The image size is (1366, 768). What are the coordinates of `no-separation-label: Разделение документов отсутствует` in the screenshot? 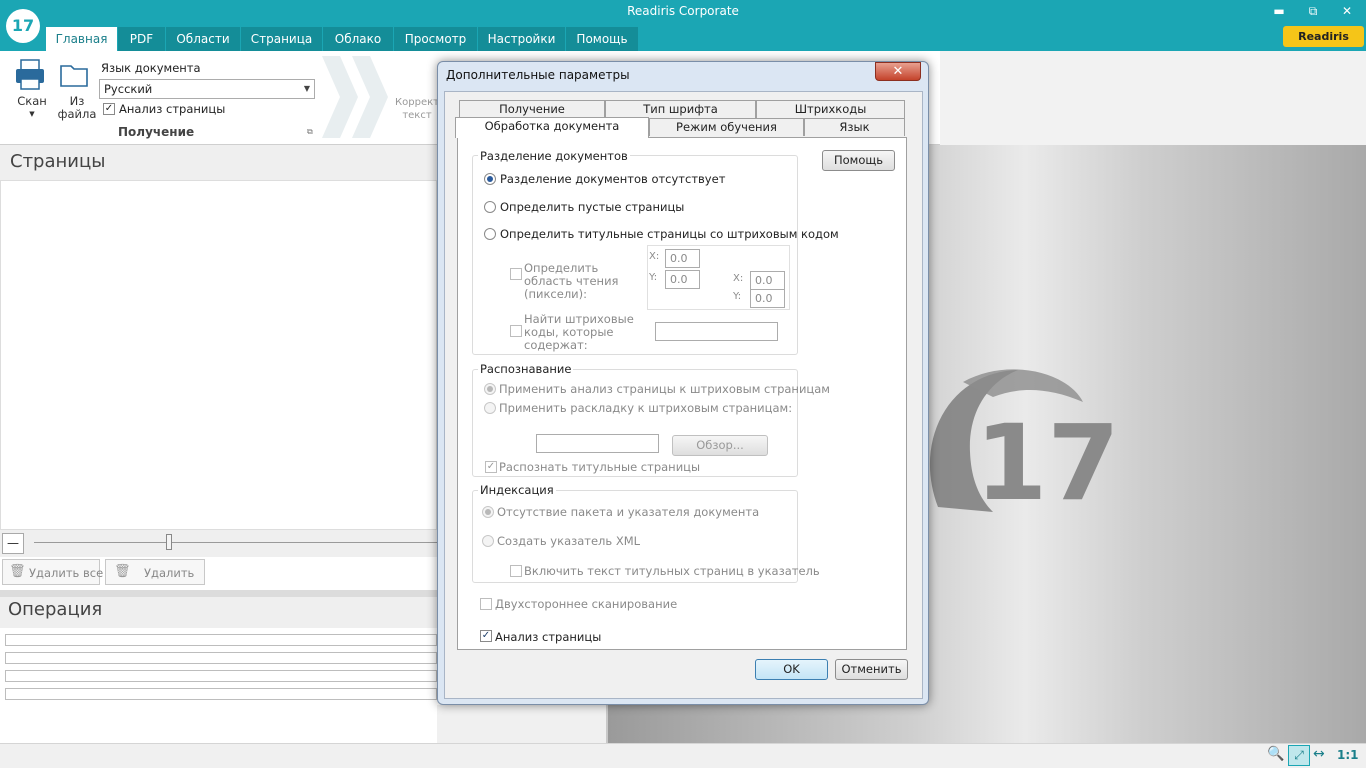 It's located at (613, 179).